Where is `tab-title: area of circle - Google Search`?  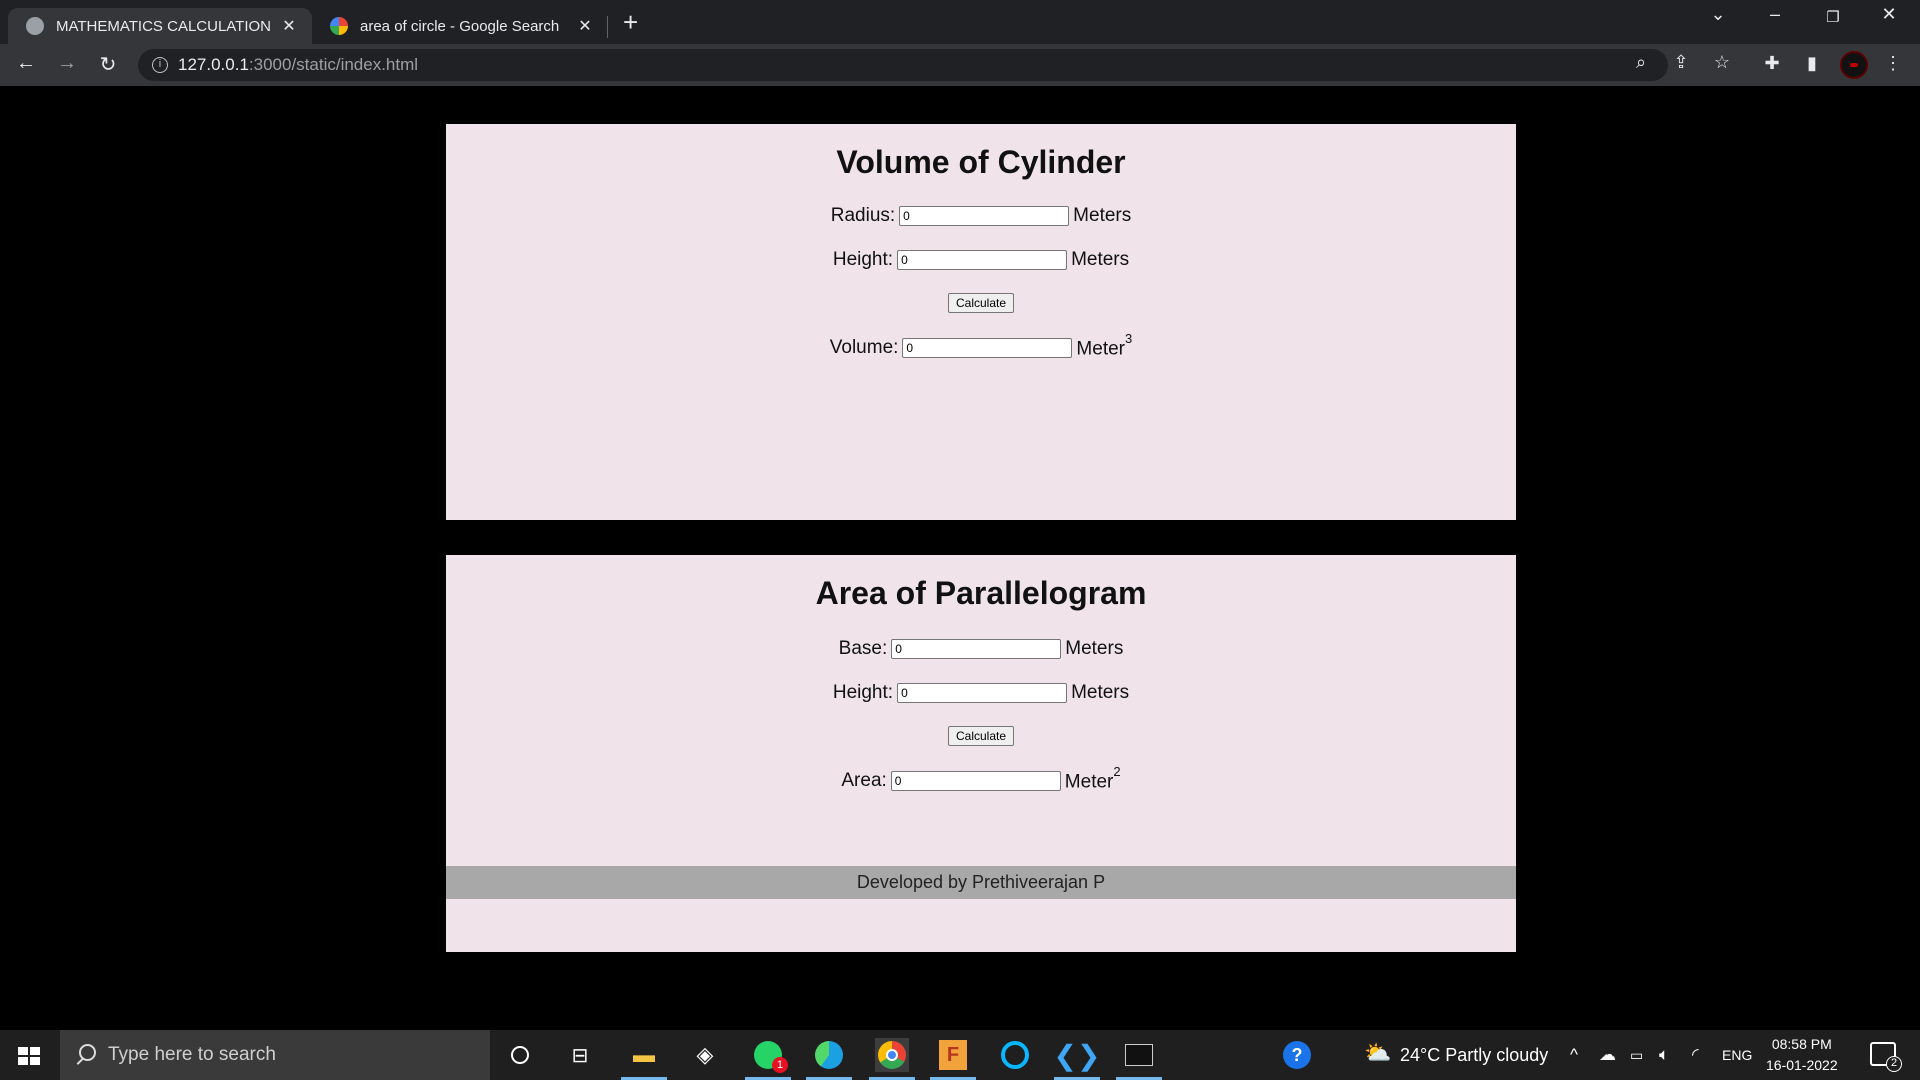
tab-title: area of circle - Google Search is located at coordinates (460, 26).